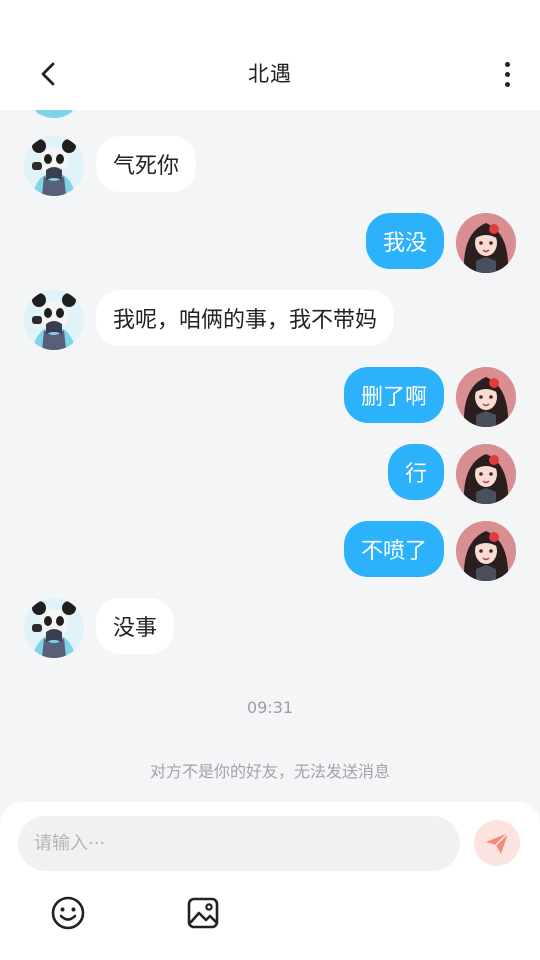 This screenshot has height=960, width=540. What do you see at coordinates (269, 771) in the screenshot?
I see `not-friend-notice: 对方不是你的好友，无法发送消息` at bounding box center [269, 771].